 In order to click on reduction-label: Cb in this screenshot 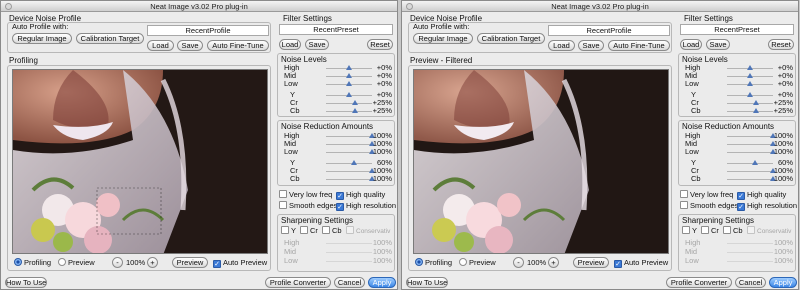, I will do `click(295, 178)`.